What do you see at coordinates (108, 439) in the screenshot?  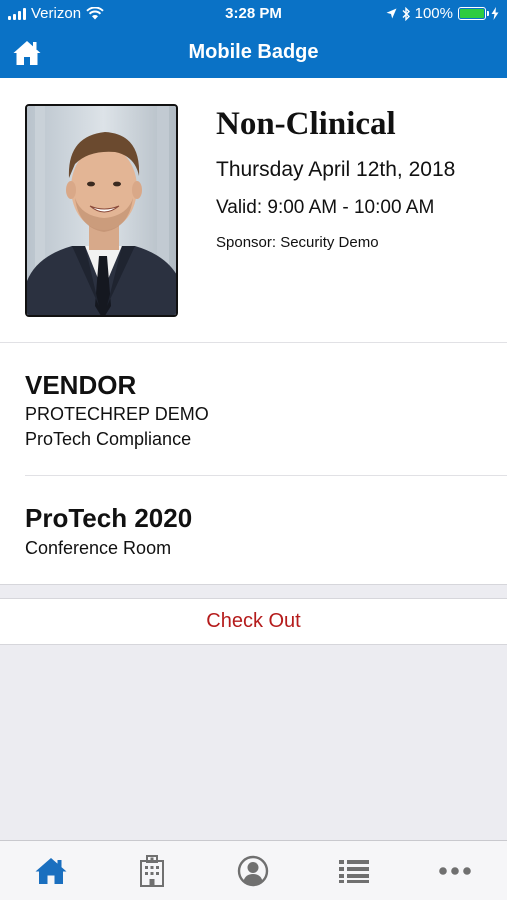 I see `visitor-company: ProTech Compliance` at bounding box center [108, 439].